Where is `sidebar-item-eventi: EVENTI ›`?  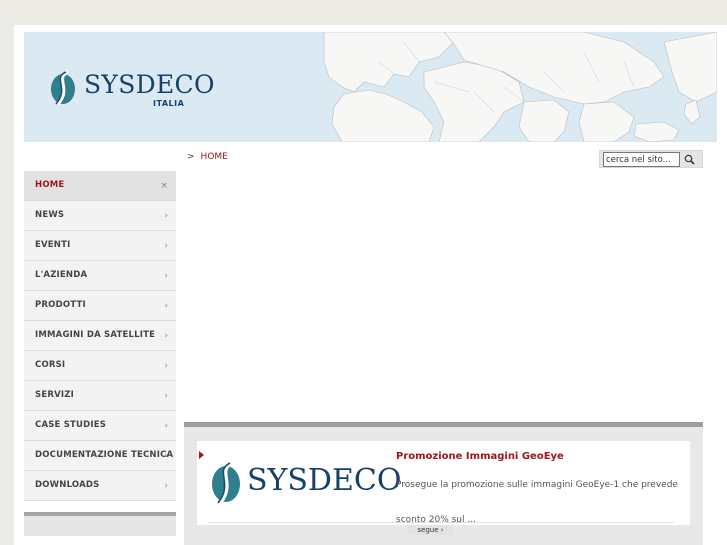 sidebar-item-eventi: EVENTI › is located at coordinates (100, 246).